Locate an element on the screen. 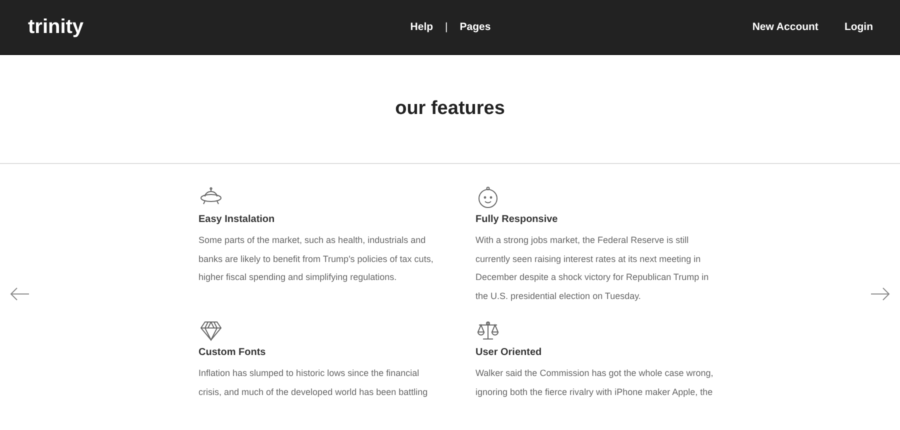 This screenshot has height=430, width=900. feature-description: Some parts of the market, such as health, industrials and banks are likely to benefit from Trump's policies of tax cuts, higher fiscal spending and simplifying regulations. is located at coordinates (316, 259).